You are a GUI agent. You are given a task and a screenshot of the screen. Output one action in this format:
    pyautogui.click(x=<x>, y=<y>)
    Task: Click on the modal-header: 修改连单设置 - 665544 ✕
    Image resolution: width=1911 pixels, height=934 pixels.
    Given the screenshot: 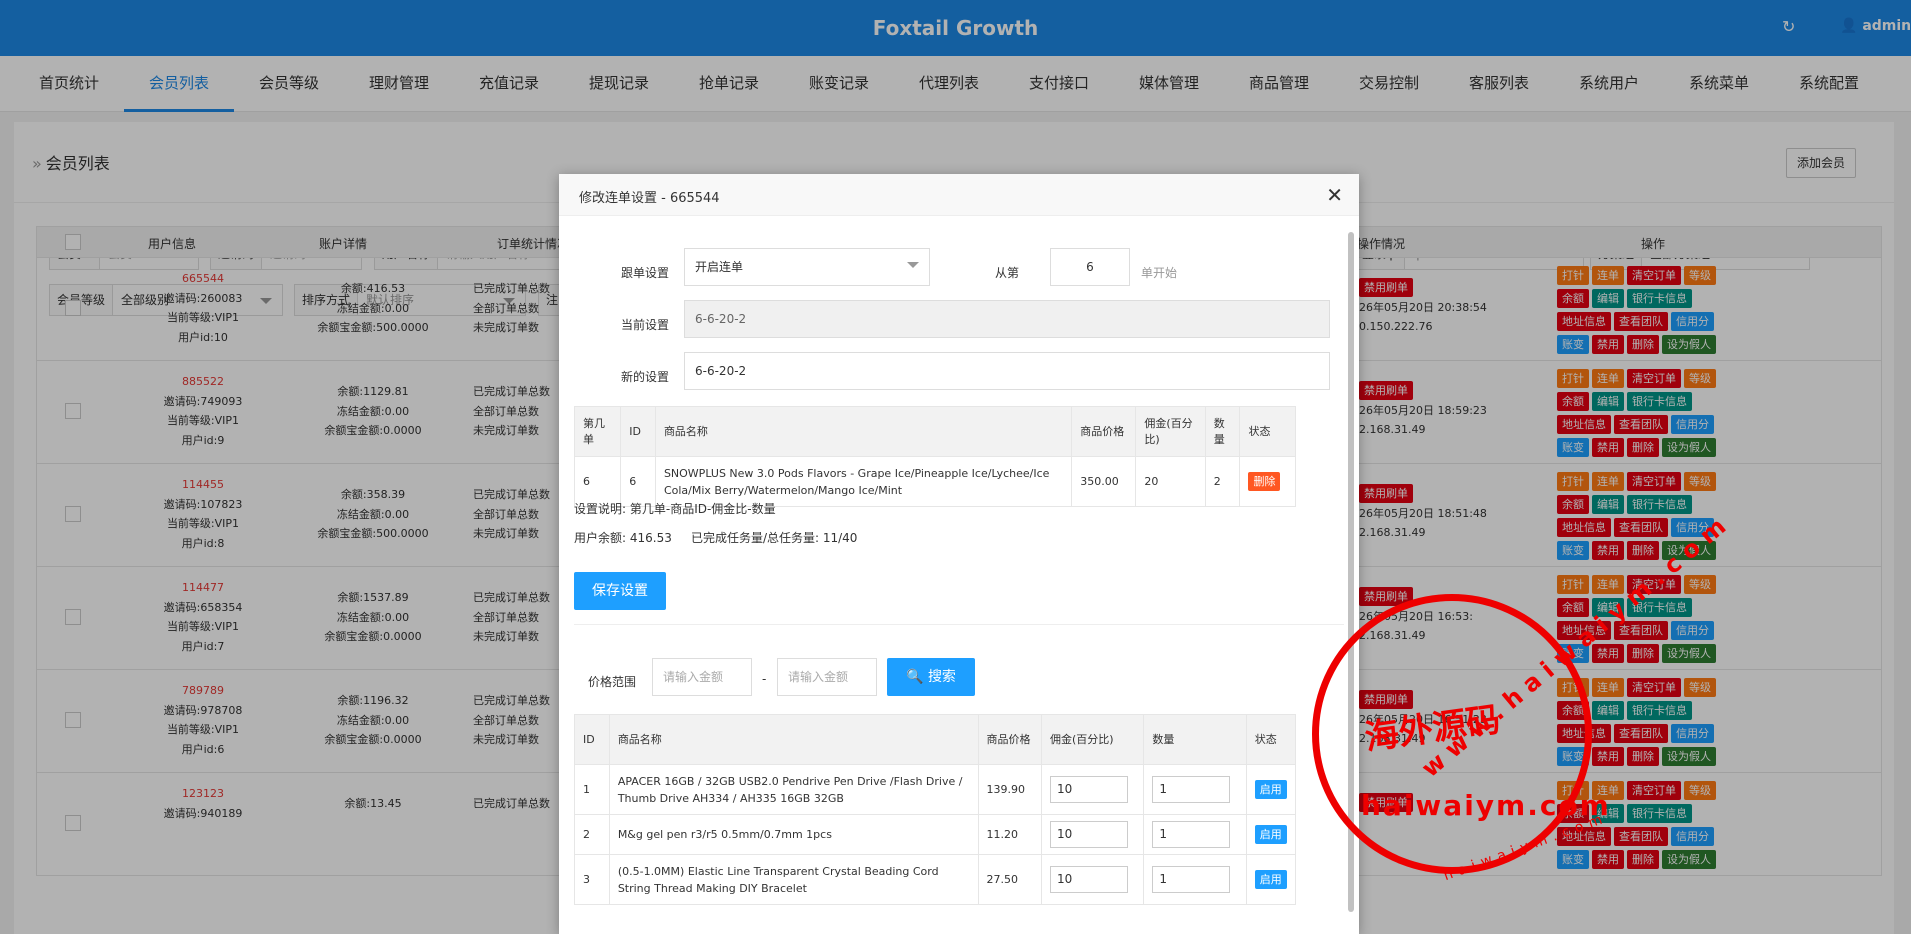 What is the action you would take?
    pyautogui.click(x=959, y=195)
    